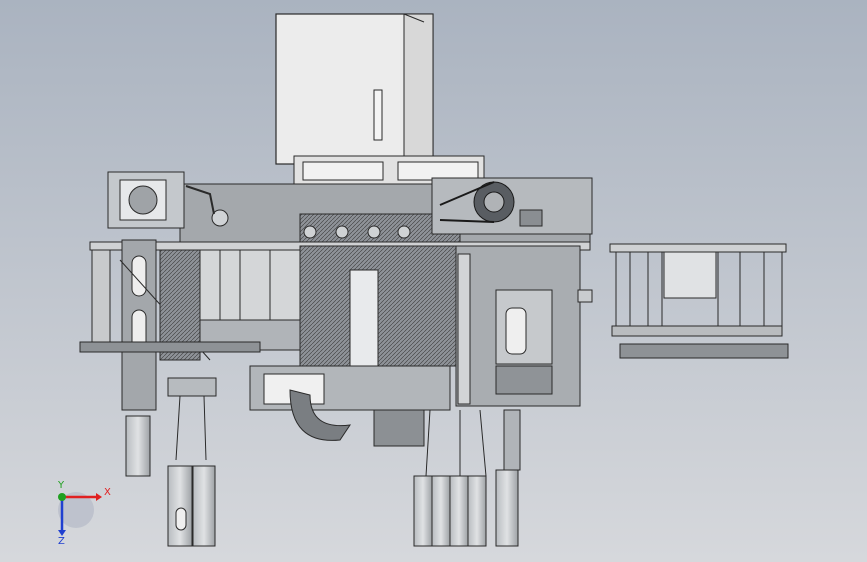 The height and width of the screenshot is (562, 867). I want to click on x-axis-label: X, so click(107, 492).